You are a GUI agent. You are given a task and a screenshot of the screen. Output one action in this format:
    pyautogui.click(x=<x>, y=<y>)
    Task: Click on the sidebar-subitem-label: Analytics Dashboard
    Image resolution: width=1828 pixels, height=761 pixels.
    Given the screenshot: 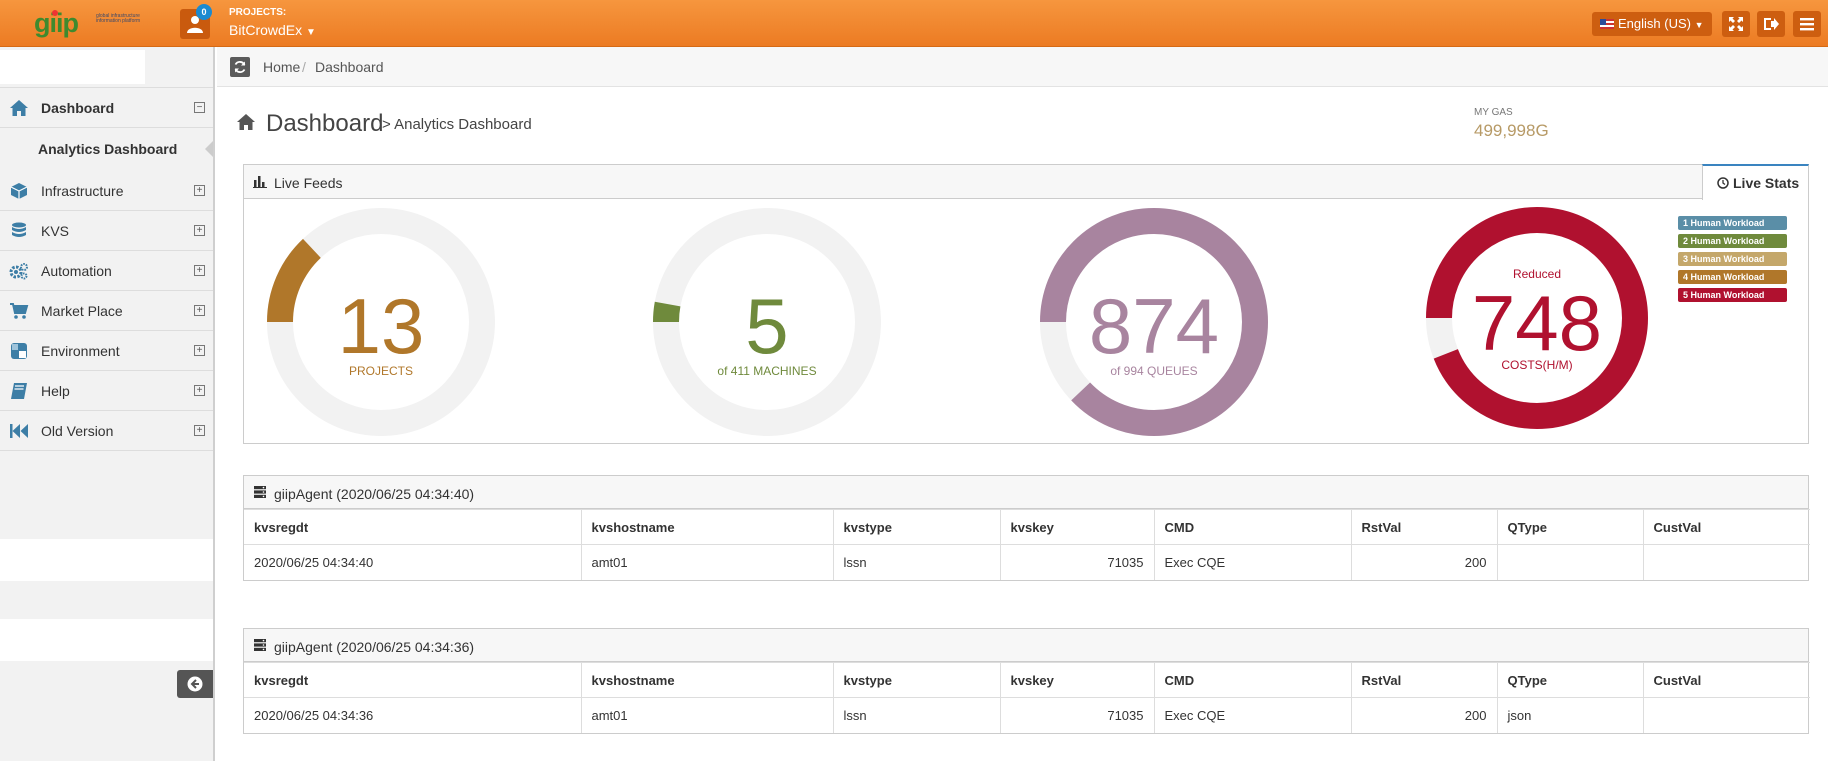 What is the action you would take?
    pyautogui.click(x=108, y=149)
    